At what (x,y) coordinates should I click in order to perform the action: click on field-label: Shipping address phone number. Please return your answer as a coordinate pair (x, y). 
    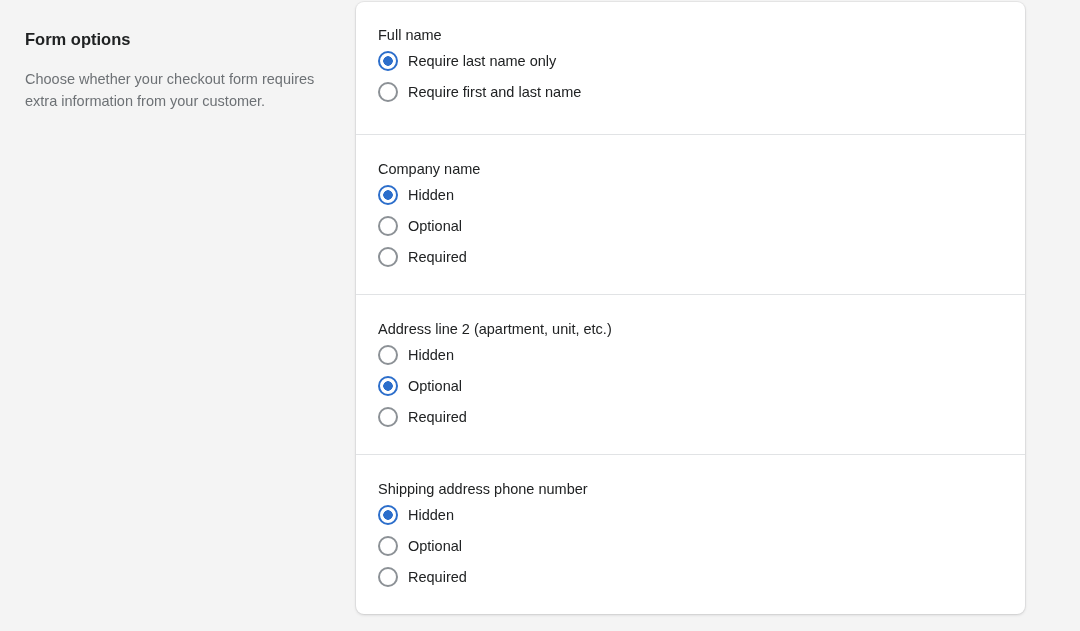
    Looking at the image, I should click on (483, 489).